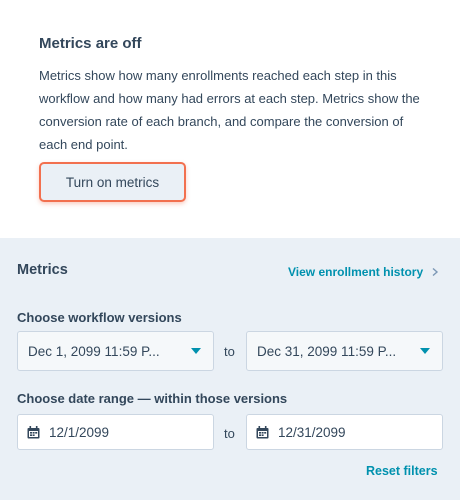 Image resolution: width=460 pixels, height=500 pixels. Describe the element at coordinates (99, 317) in the screenshot. I see `workflow-versions-label: Choose workflow versions` at that location.